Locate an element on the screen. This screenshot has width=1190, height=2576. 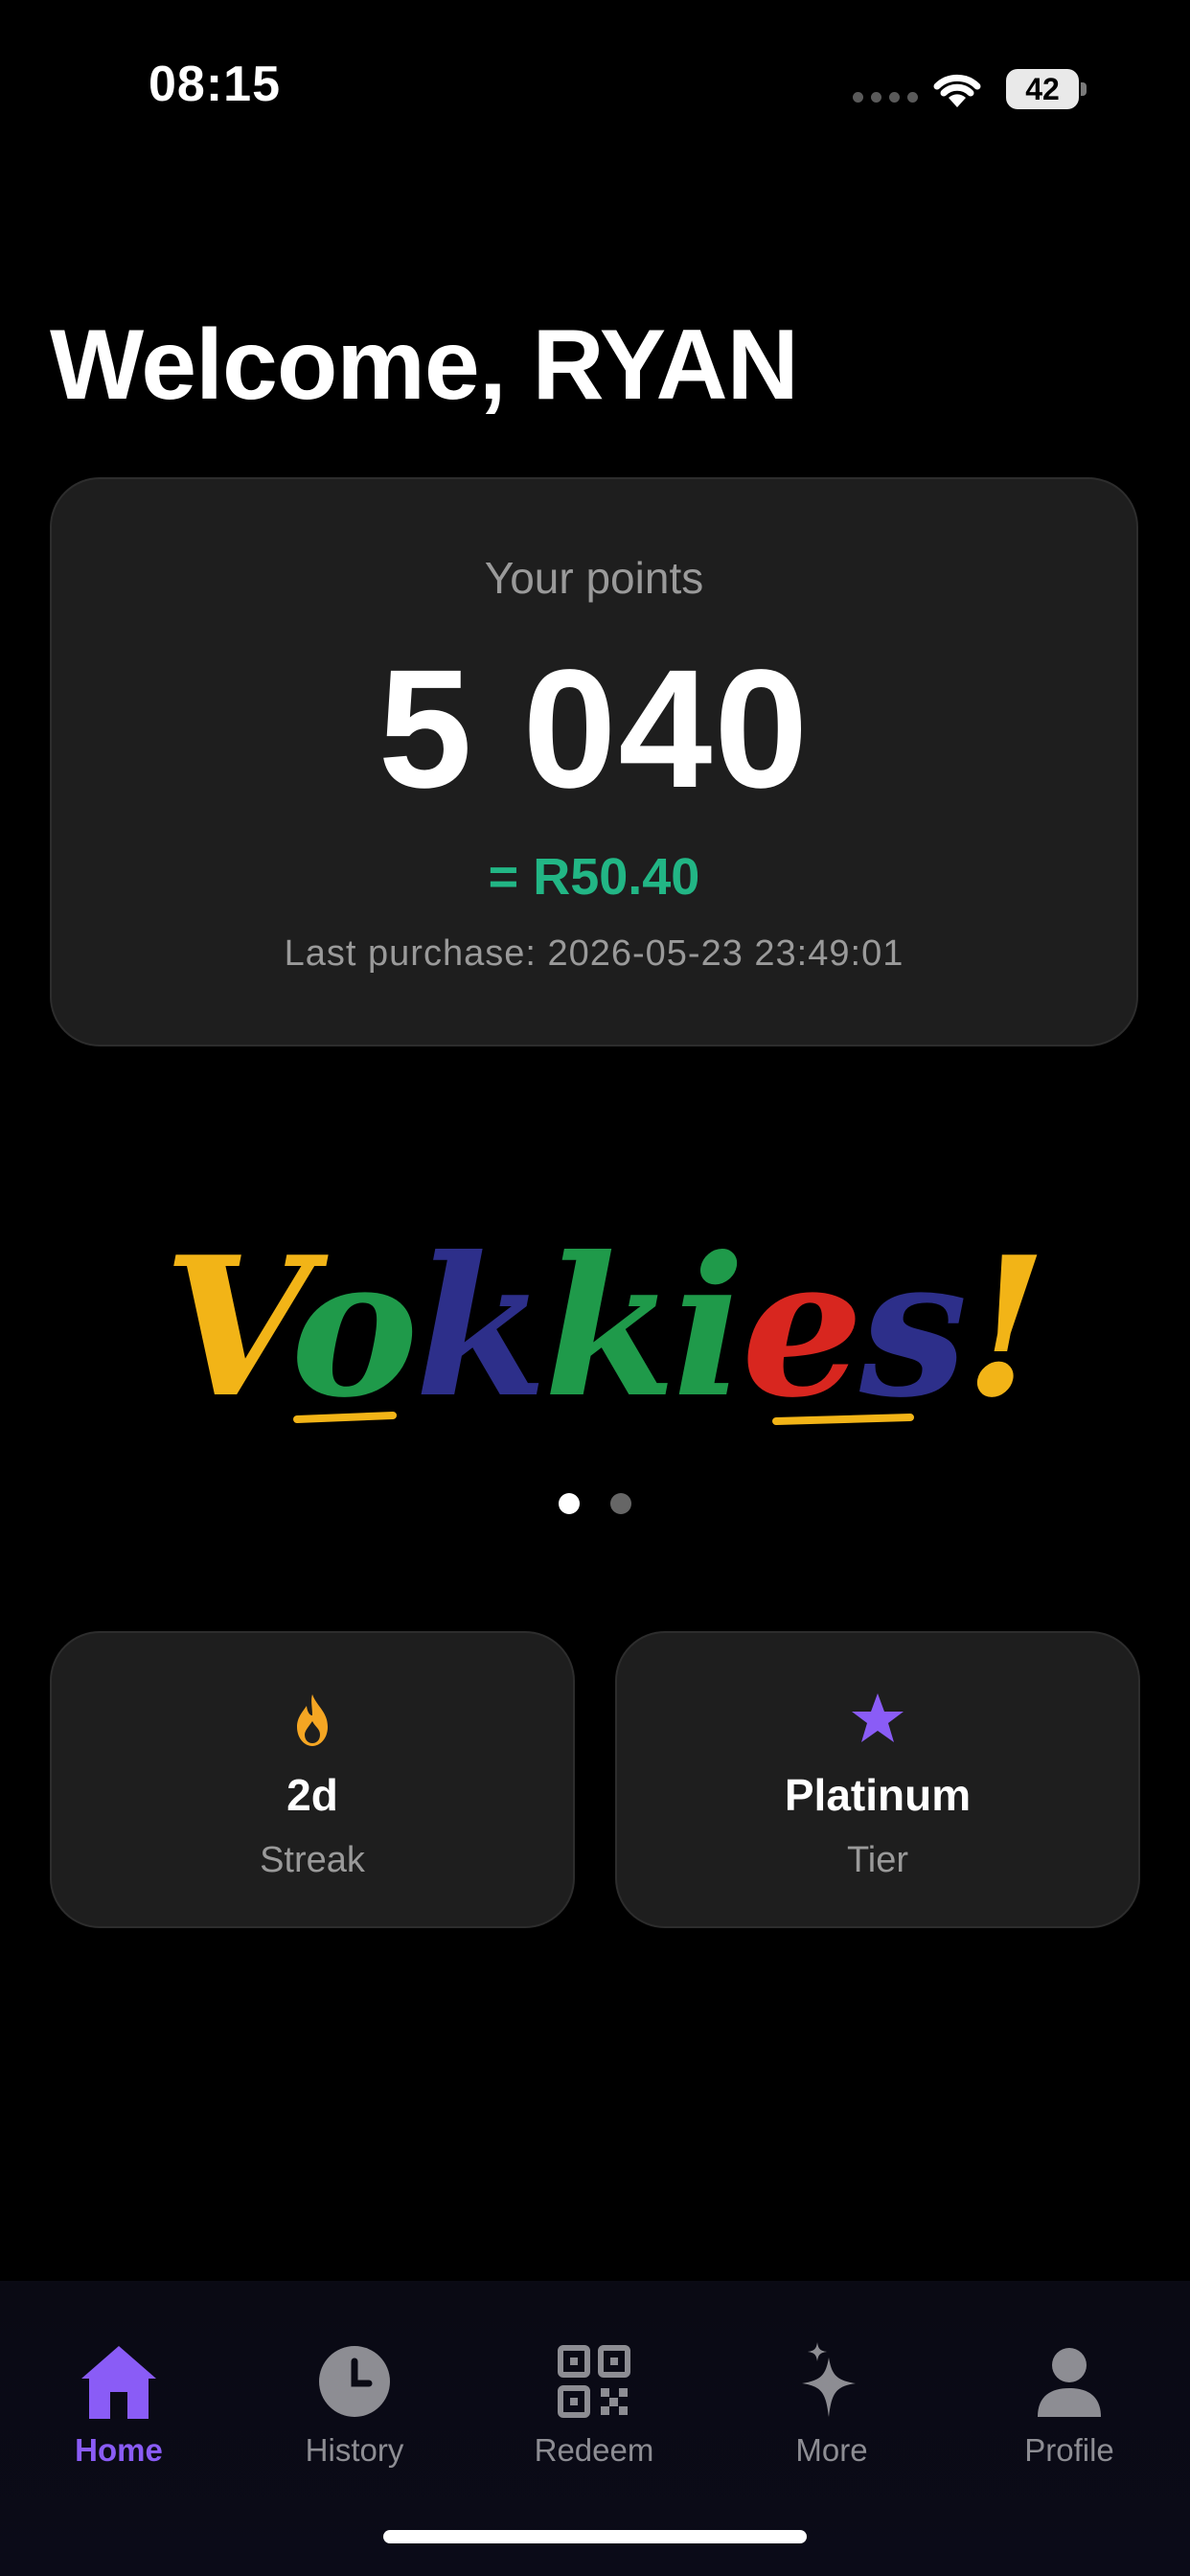
tier-card: Platinum Tier is located at coordinates (878, 1779).